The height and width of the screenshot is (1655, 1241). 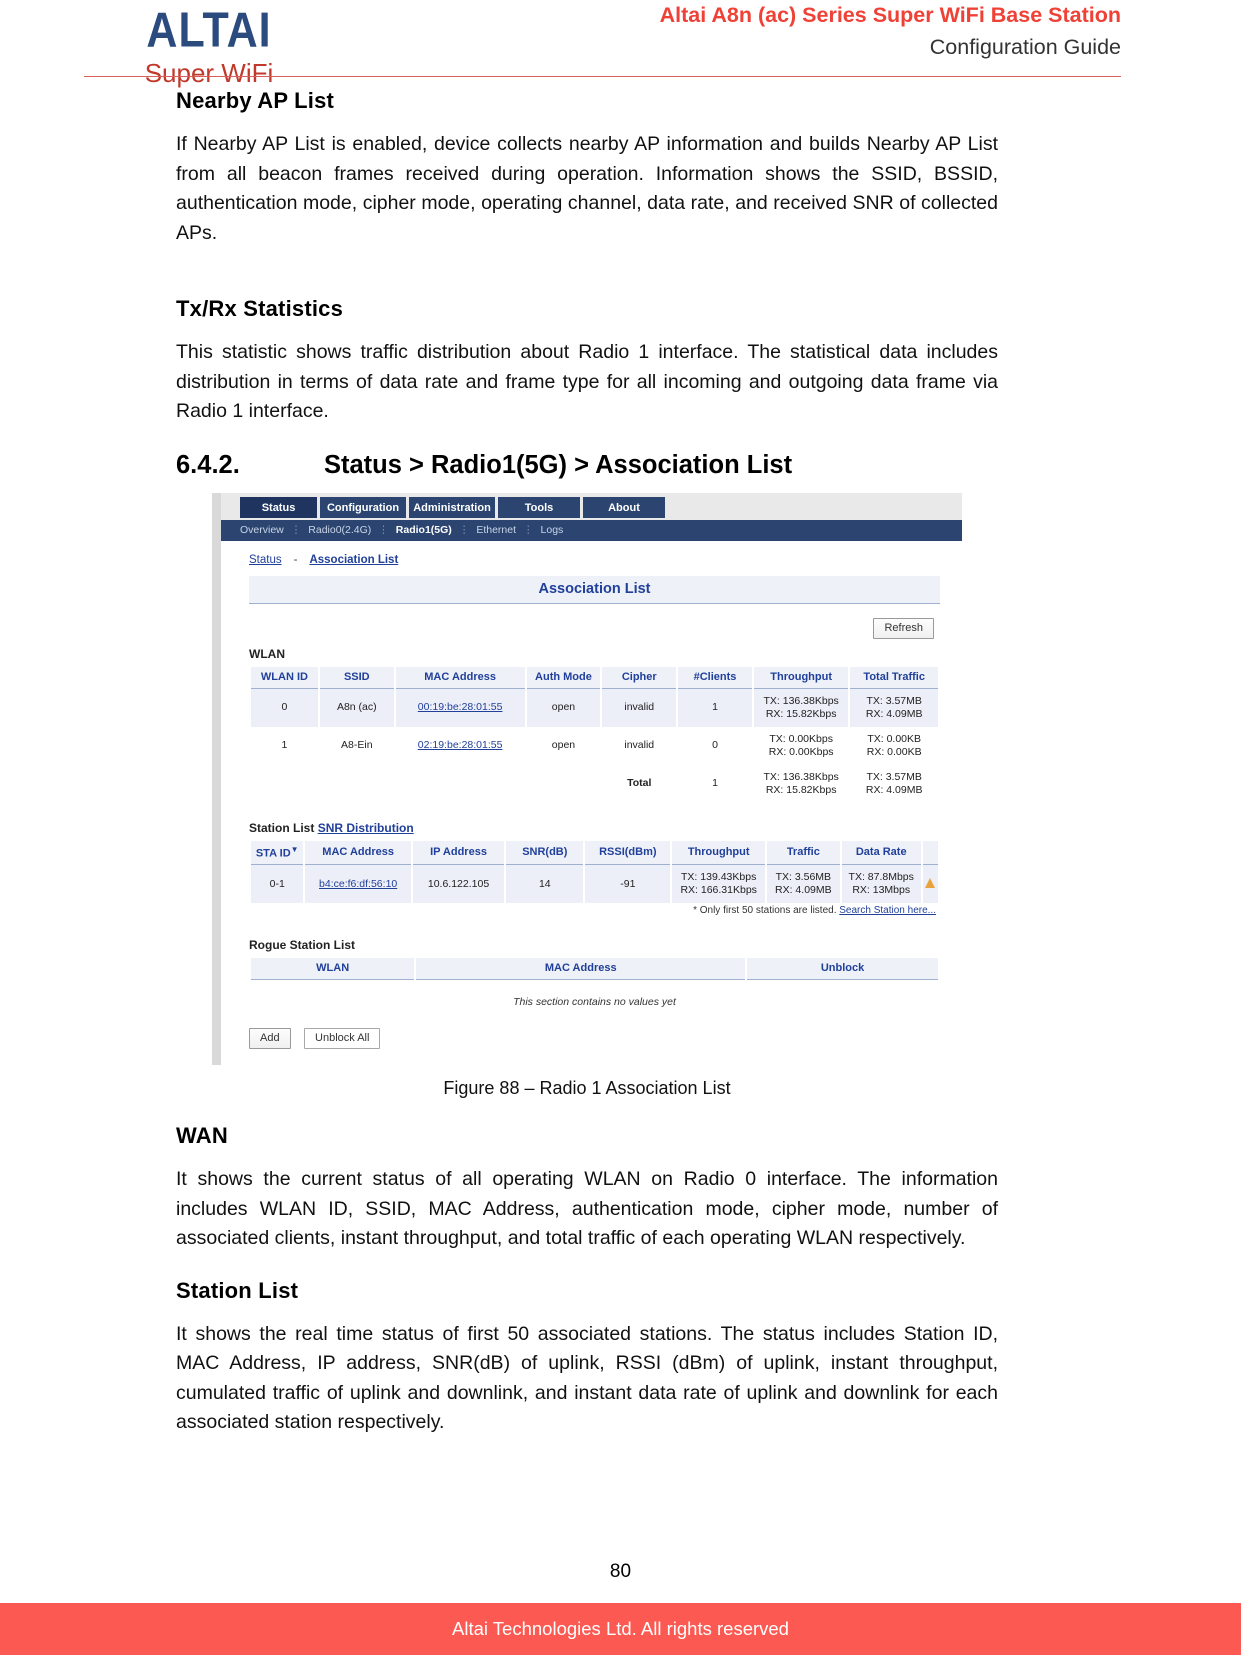 I want to click on col-sta-id: STA ID▼, so click(x=277, y=853).